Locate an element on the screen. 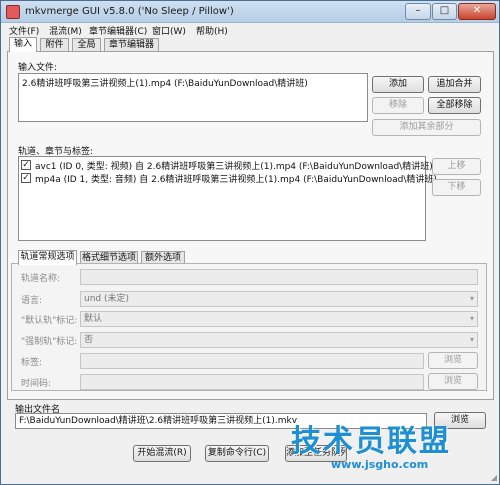 Image resolution: width=500 pixels, height=485 pixels. tags-label: 标签: is located at coordinates (32, 363).